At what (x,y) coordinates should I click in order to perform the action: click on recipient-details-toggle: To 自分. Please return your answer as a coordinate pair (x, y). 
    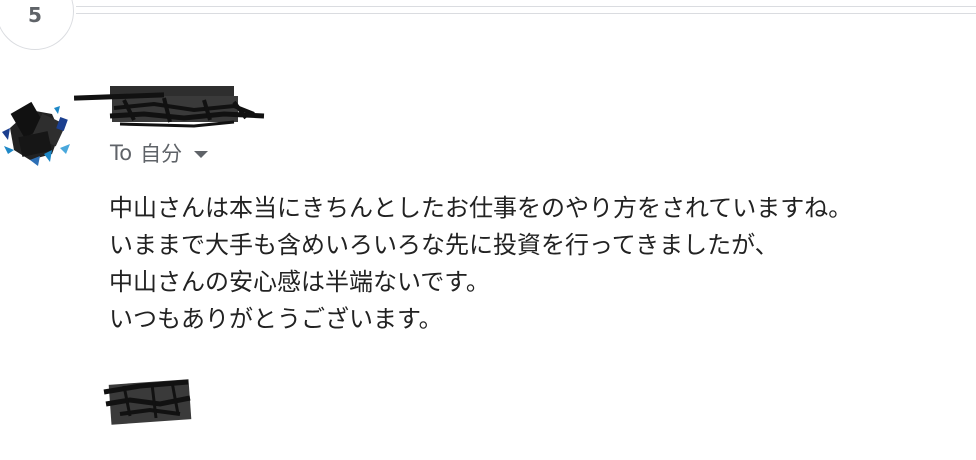
    Looking at the image, I should click on (159, 153).